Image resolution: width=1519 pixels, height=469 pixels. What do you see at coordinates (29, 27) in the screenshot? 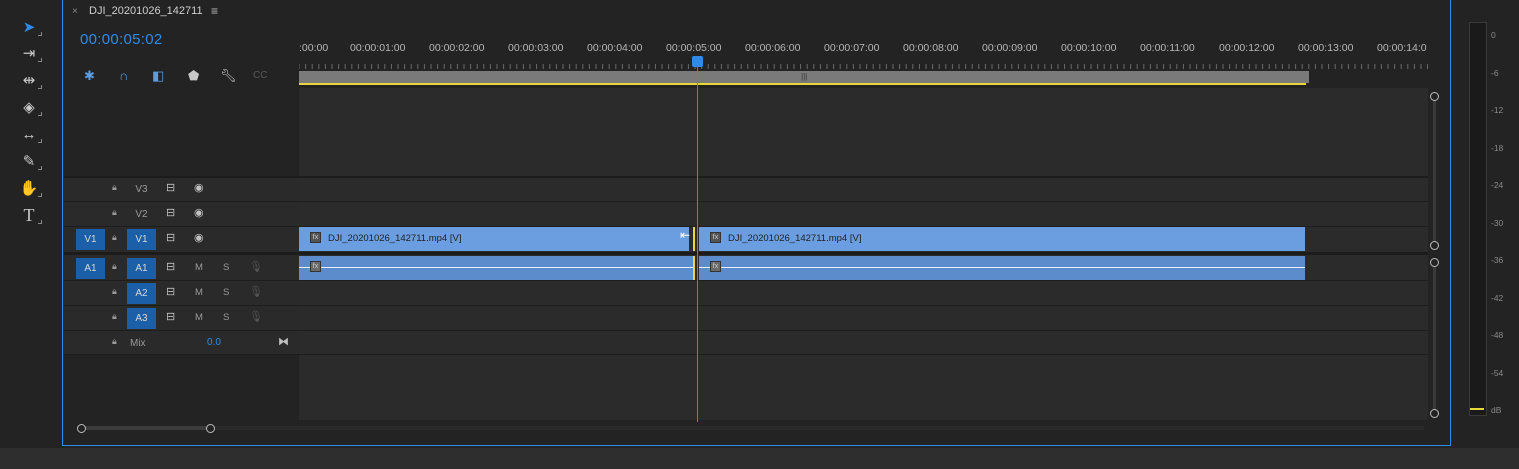
I see `selection-tool-icon: ➤` at bounding box center [29, 27].